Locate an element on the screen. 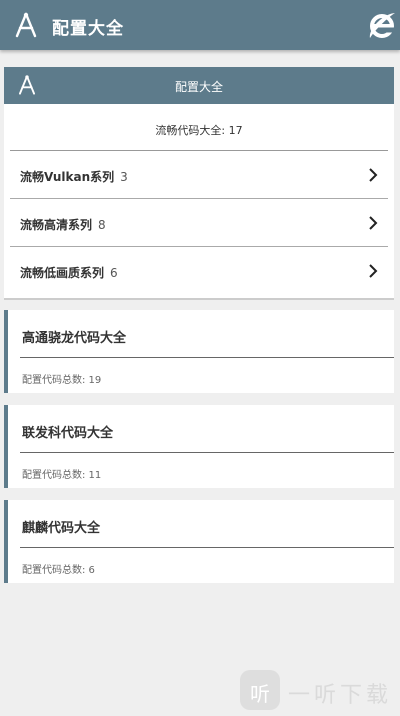 This screenshot has height=716, width=400. panel-title: 配置大全 is located at coordinates (198, 87).